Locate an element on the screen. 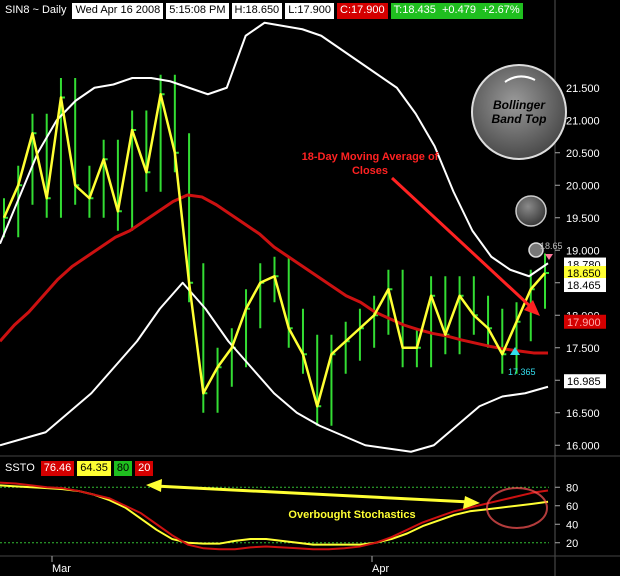  bb-label-line2: Band Top is located at coordinates (519, 119).